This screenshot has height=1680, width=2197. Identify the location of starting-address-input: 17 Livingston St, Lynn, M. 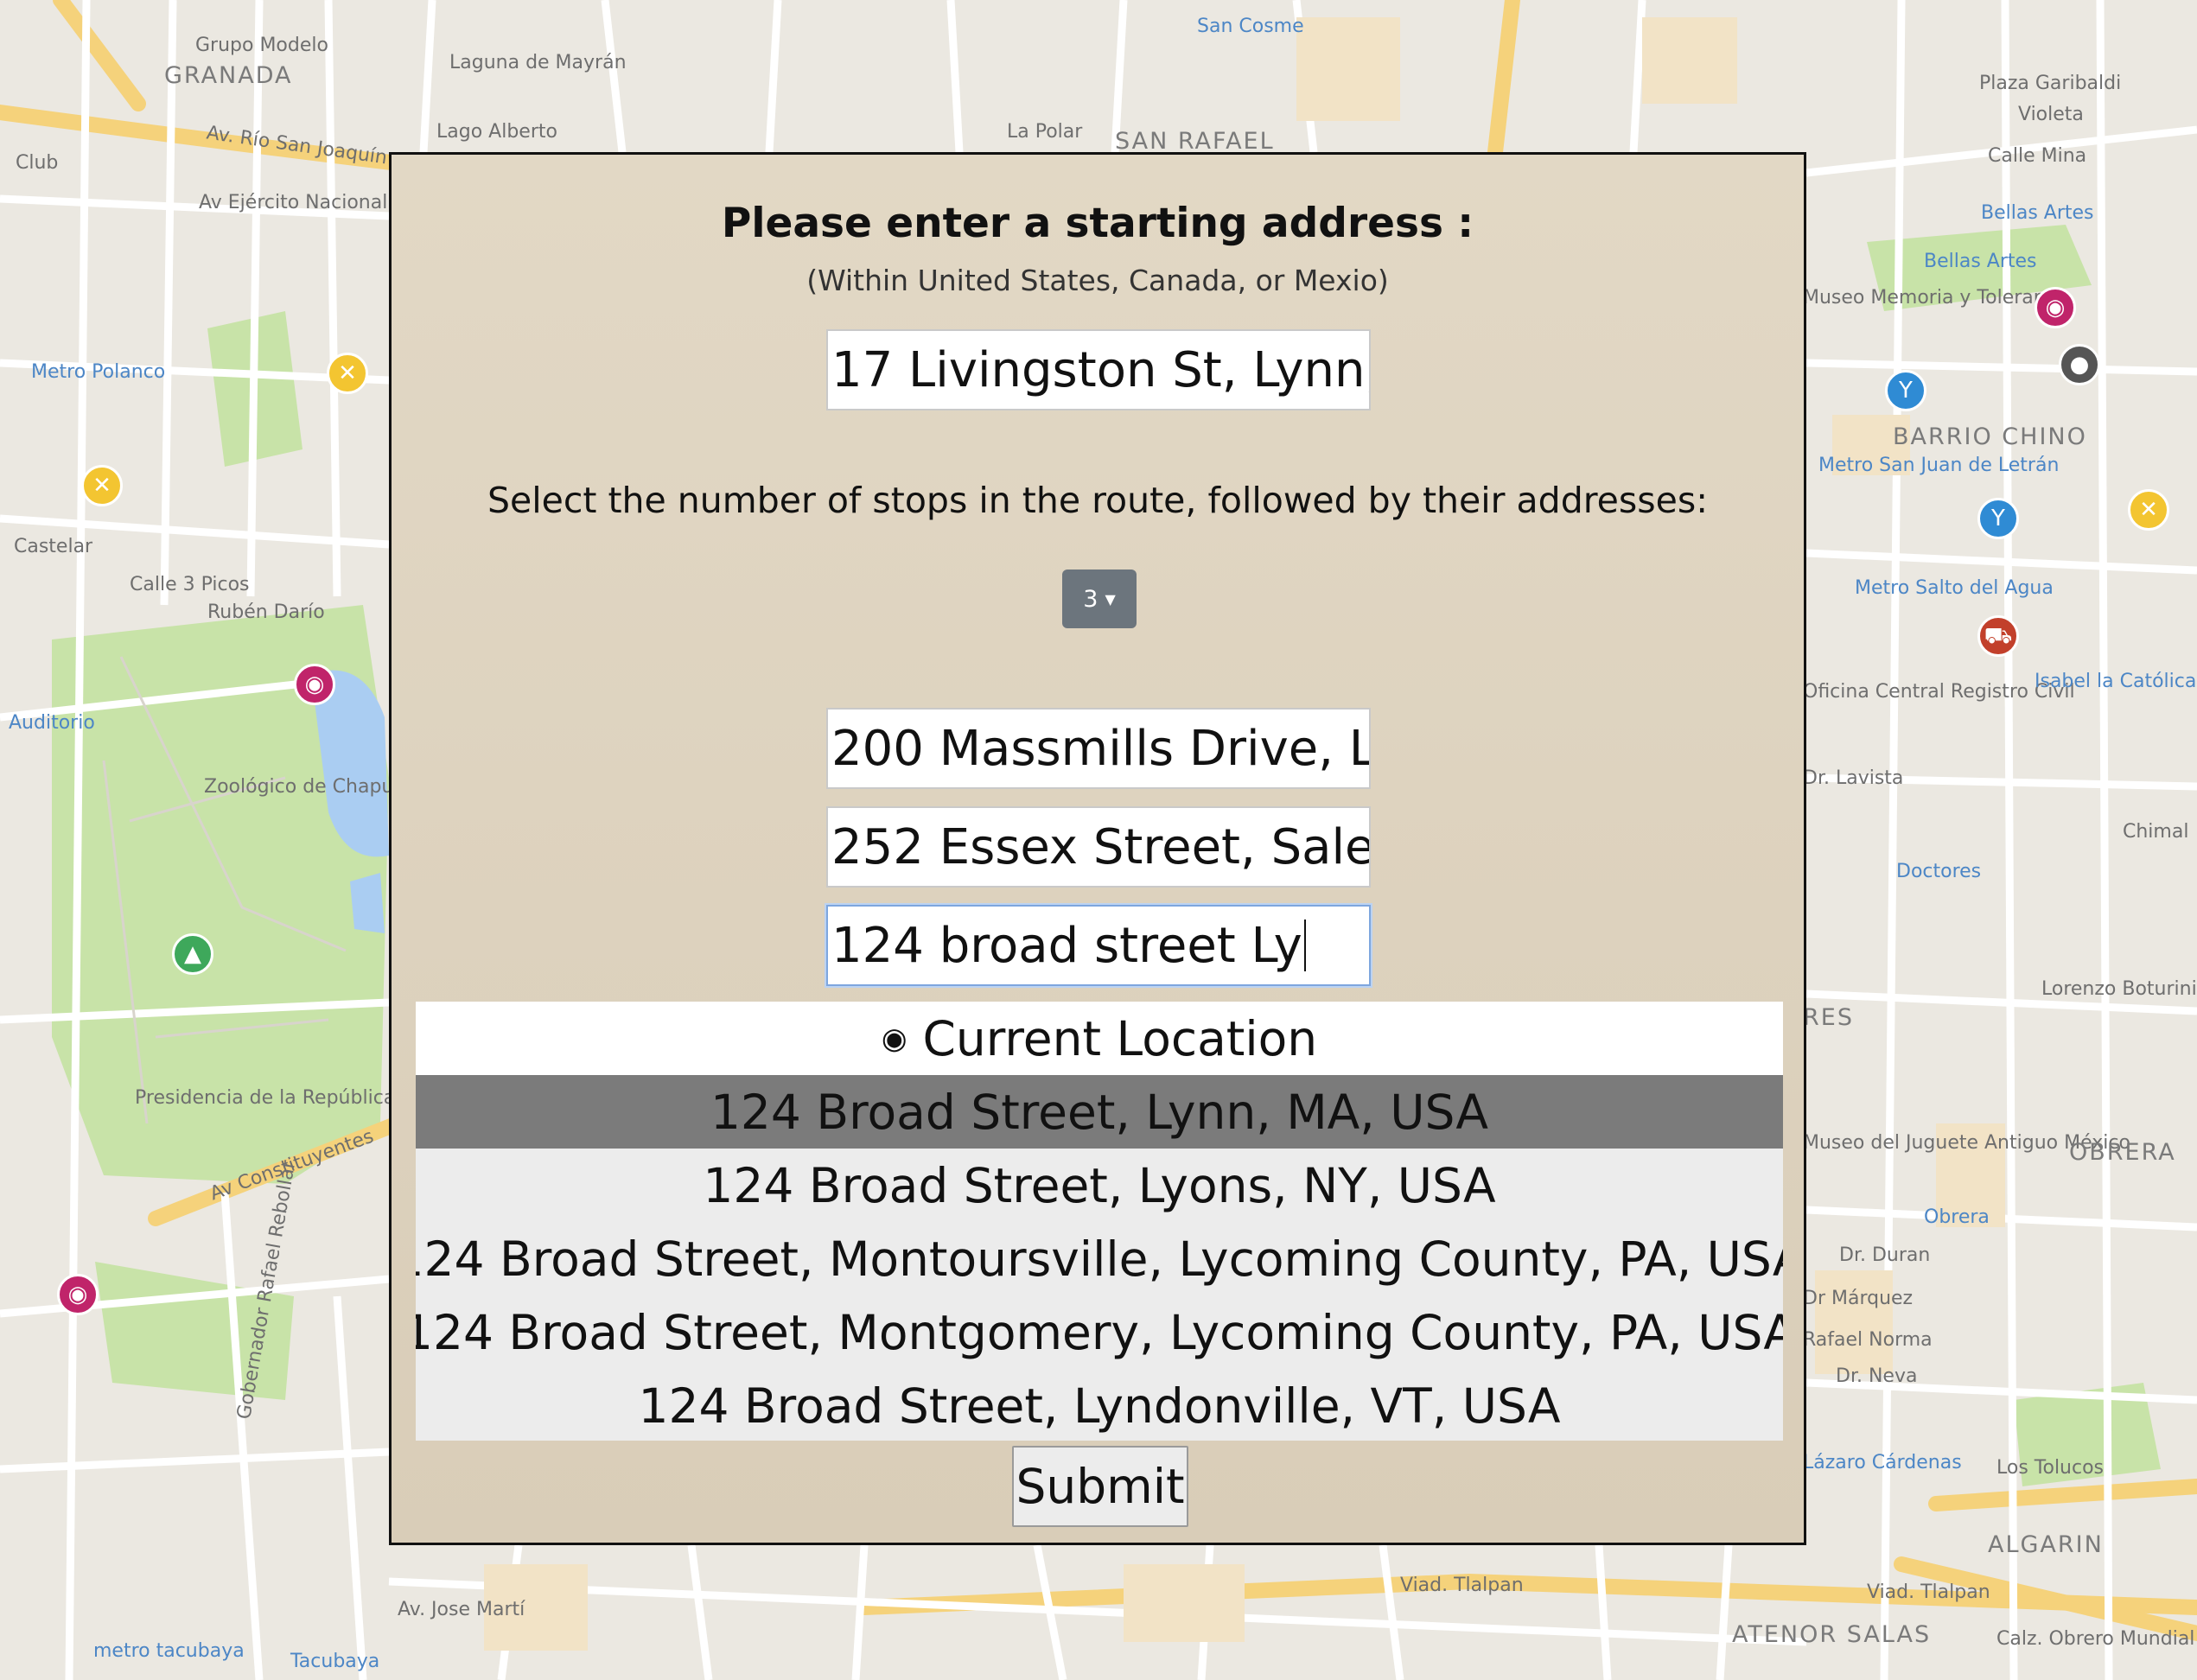
(1098, 369).